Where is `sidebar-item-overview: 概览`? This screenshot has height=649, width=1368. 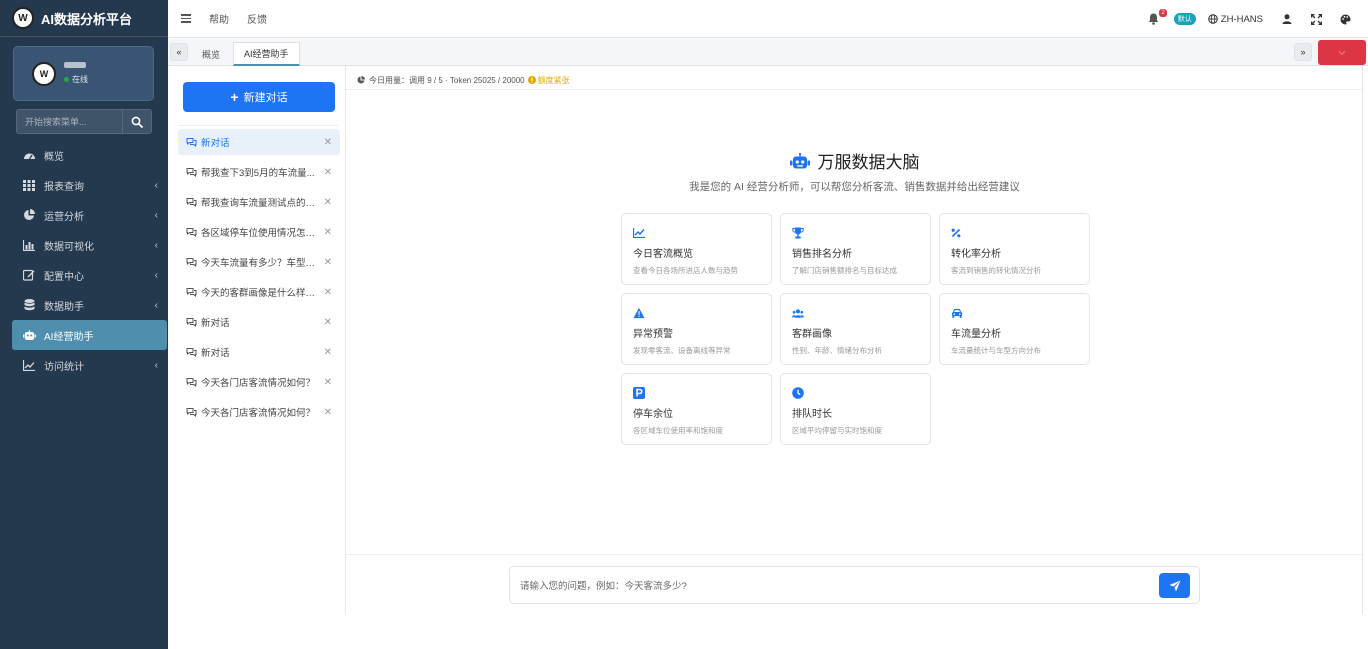 sidebar-item-overview: 概览 is located at coordinates (84, 155).